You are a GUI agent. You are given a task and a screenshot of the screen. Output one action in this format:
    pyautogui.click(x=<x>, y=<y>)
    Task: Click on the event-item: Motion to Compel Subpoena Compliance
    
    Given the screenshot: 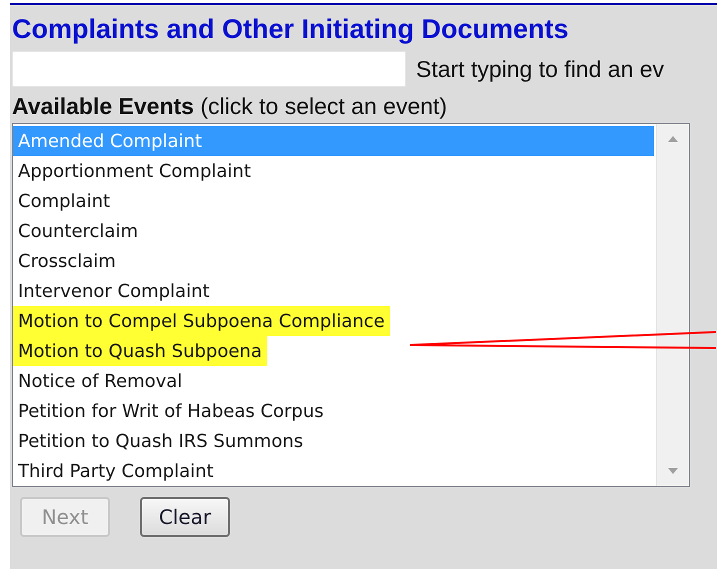 What is the action you would take?
    pyautogui.click(x=333, y=321)
    